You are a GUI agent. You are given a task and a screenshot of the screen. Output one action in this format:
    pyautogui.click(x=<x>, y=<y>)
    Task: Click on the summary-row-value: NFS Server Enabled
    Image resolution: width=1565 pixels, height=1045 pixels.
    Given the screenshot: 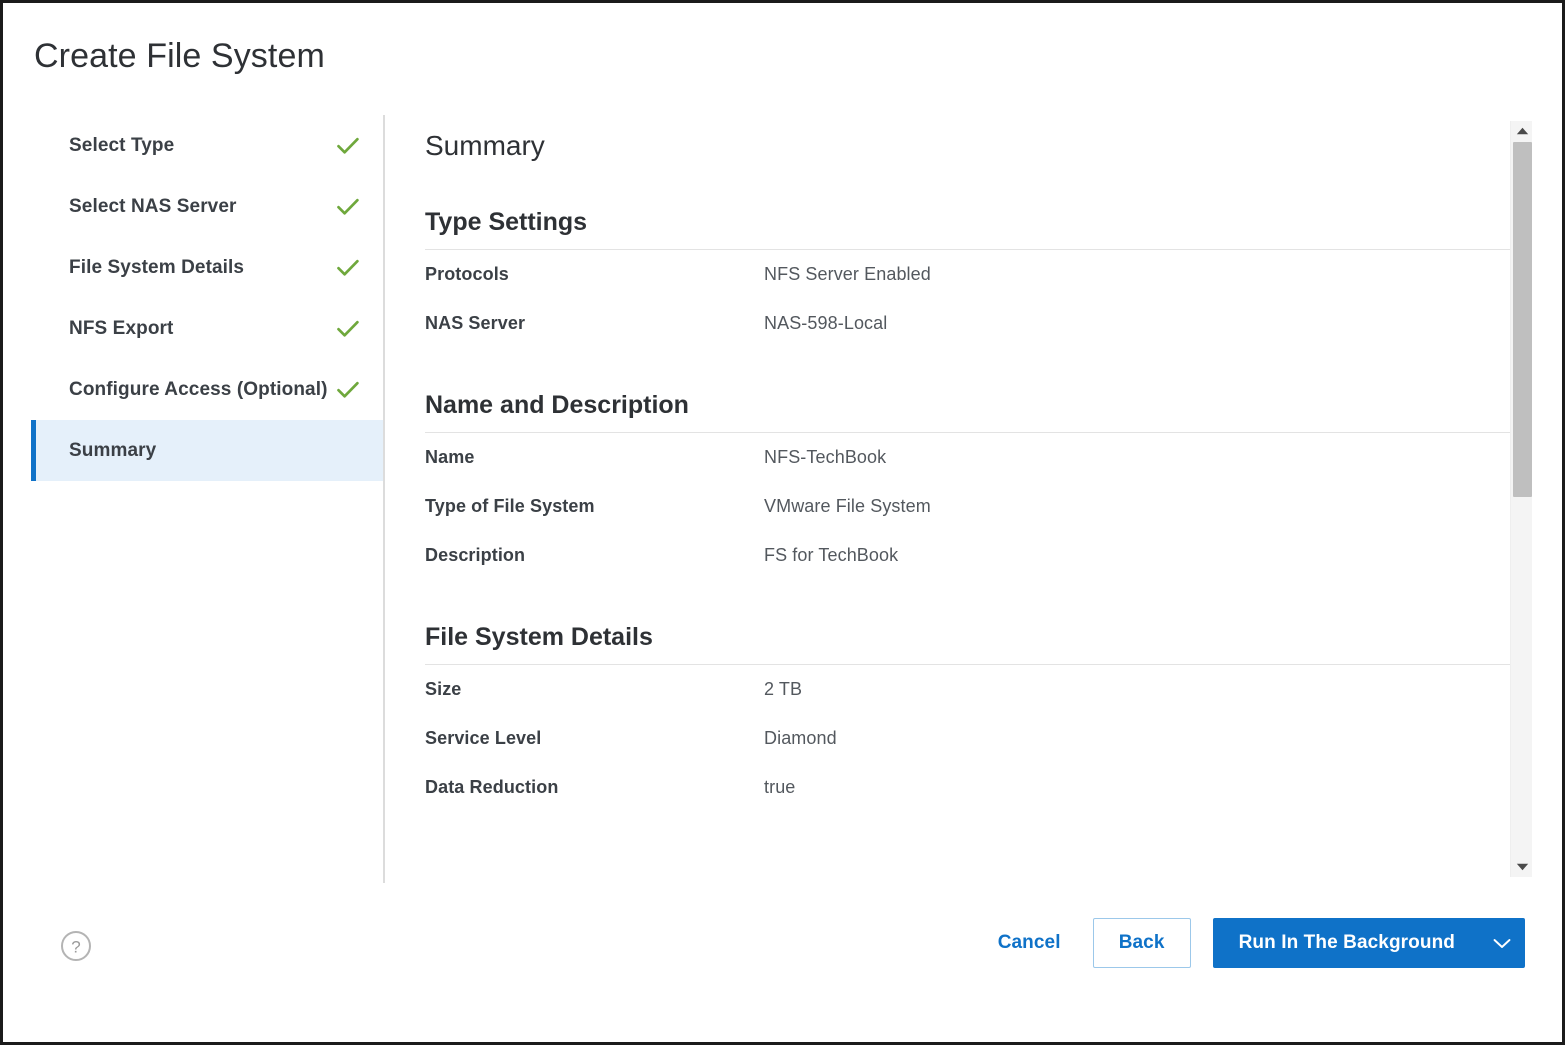 What is the action you would take?
    pyautogui.click(x=847, y=274)
    